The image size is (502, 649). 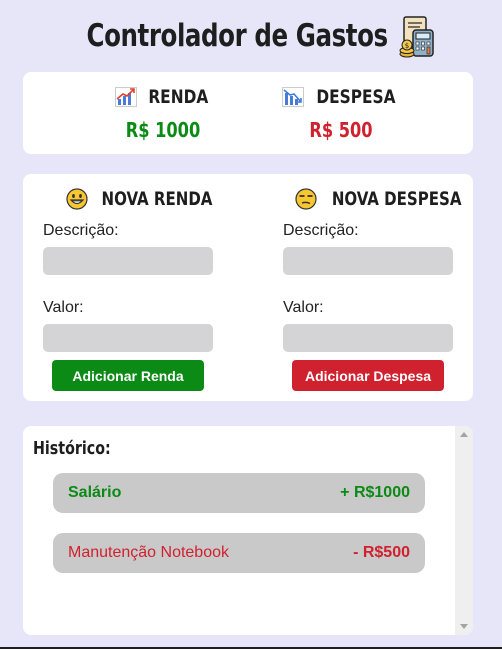 What do you see at coordinates (303, 307) in the screenshot?
I see `expense-value-label: Valor:` at bounding box center [303, 307].